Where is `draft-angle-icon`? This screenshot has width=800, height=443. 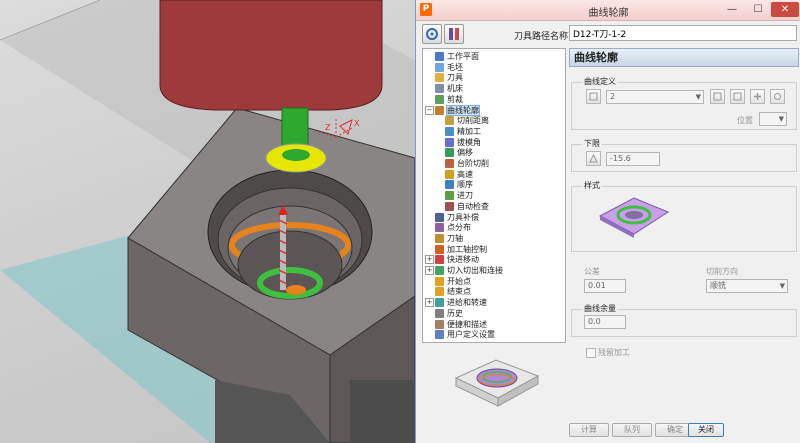
draft-angle-icon is located at coordinates (449, 142).